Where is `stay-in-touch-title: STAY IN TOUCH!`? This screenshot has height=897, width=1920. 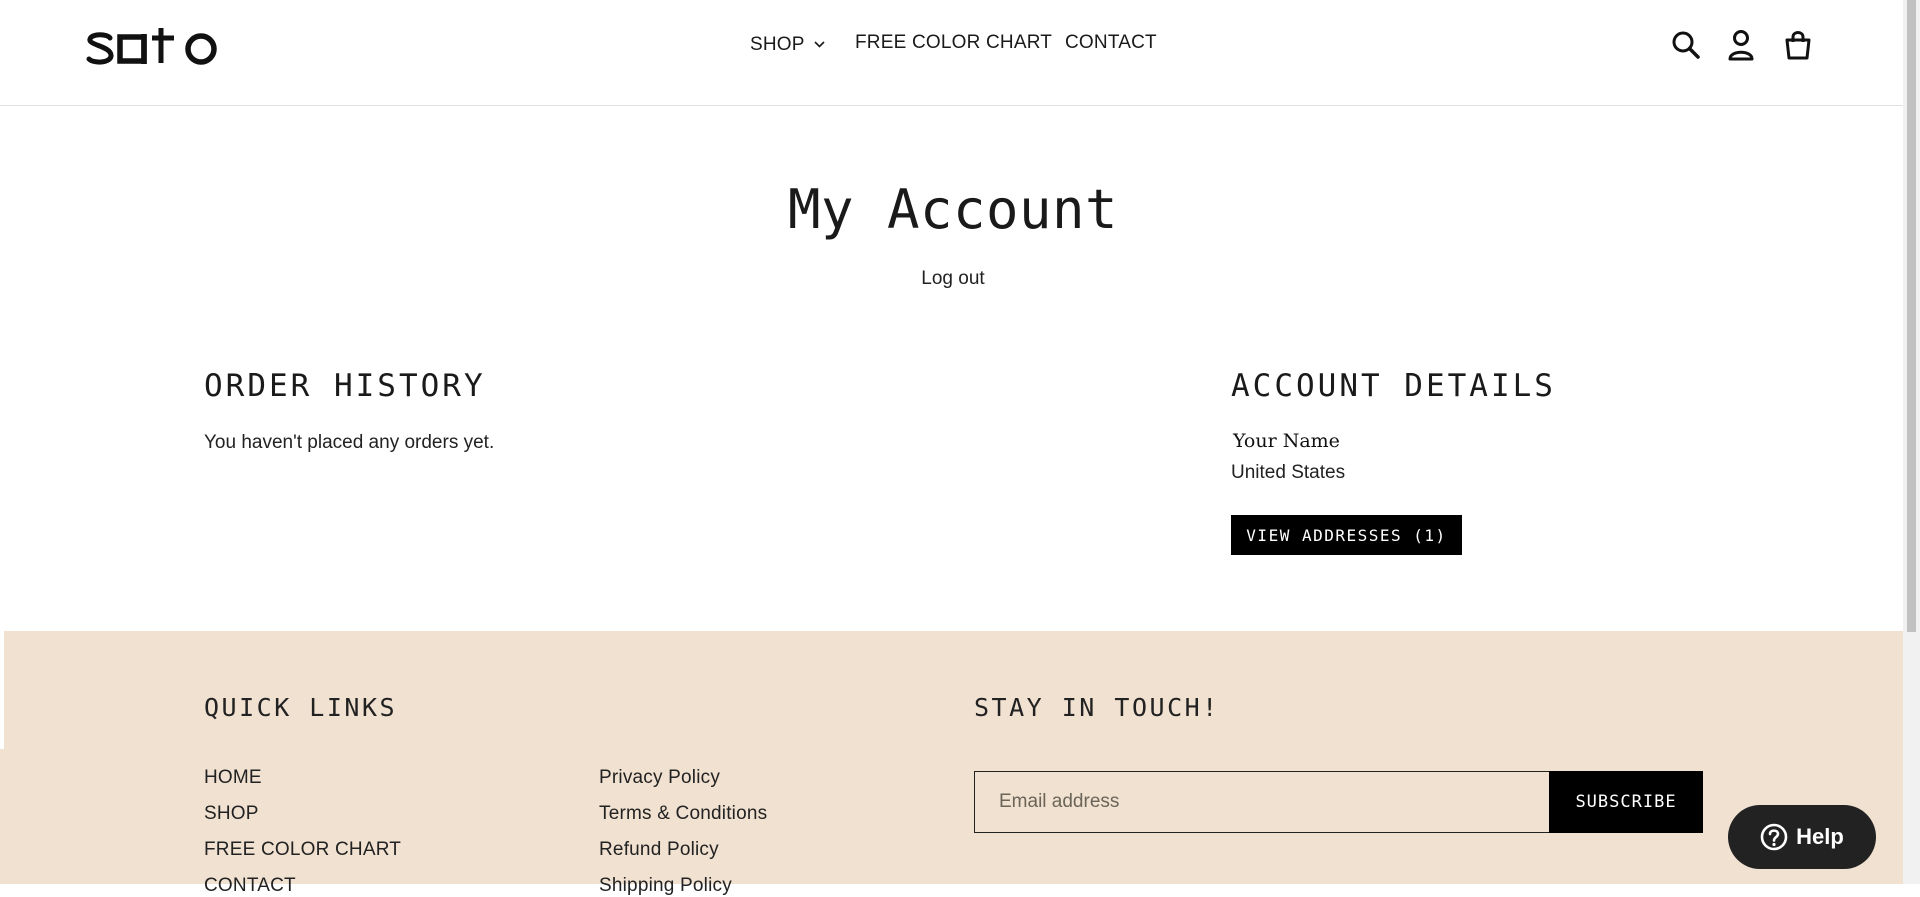 stay-in-touch-title: STAY IN TOUCH! is located at coordinates (1097, 707).